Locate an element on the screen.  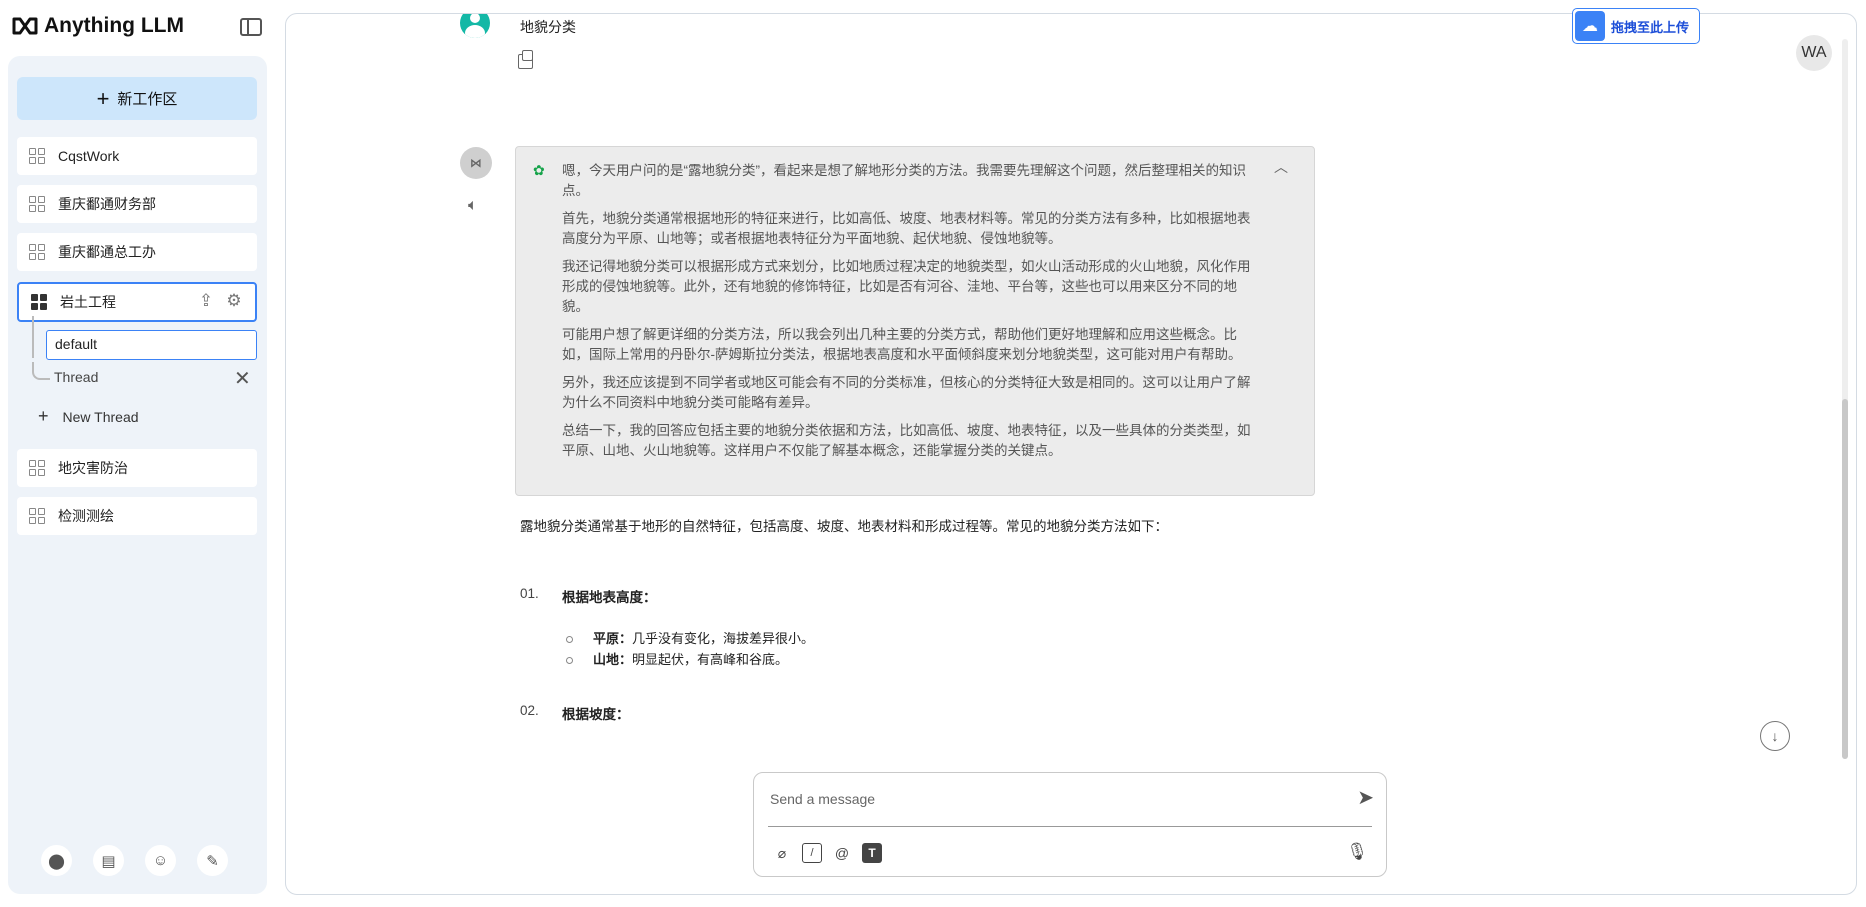
workspace-item: CqstWork is located at coordinates (137, 156).